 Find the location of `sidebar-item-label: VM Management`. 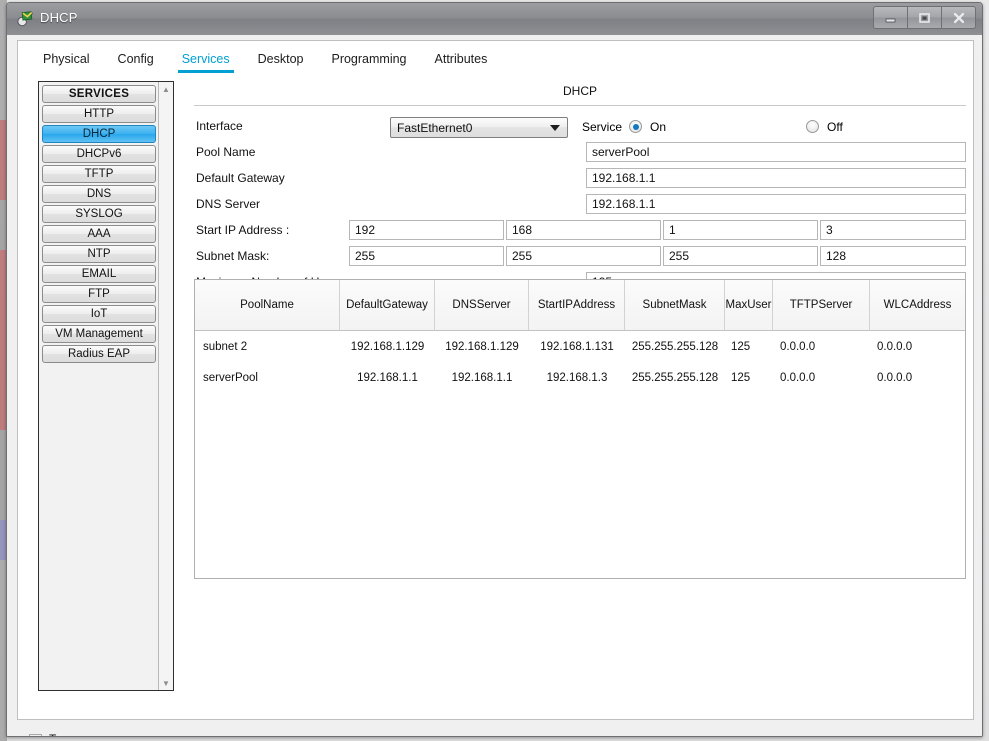

sidebar-item-label: VM Management is located at coordinates (99, 334).